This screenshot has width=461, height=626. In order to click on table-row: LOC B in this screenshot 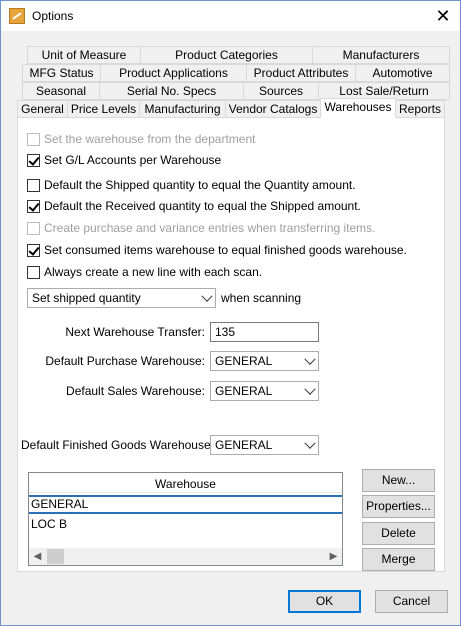, I will do `click(185, 524)`.